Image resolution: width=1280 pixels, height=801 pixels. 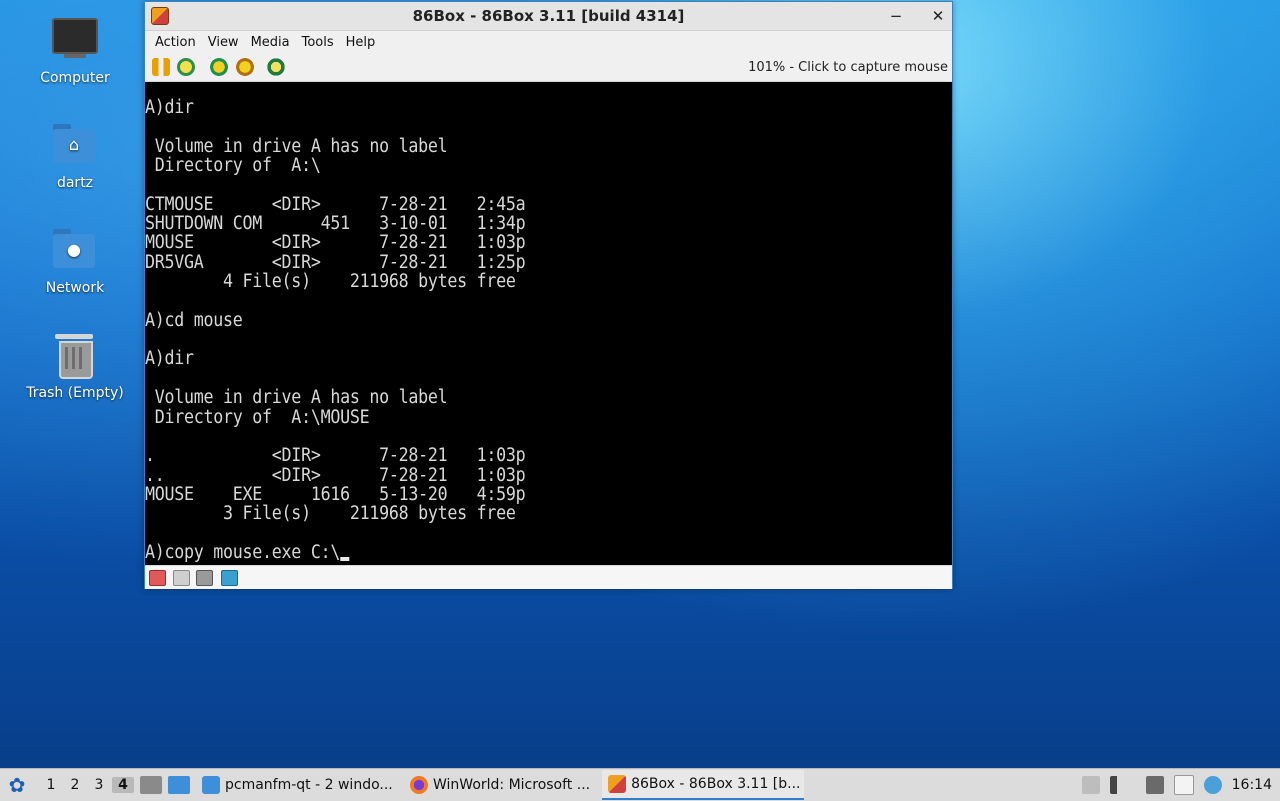 I want to click on desktop-icon-label: Computer, so click(x=75, y=78).